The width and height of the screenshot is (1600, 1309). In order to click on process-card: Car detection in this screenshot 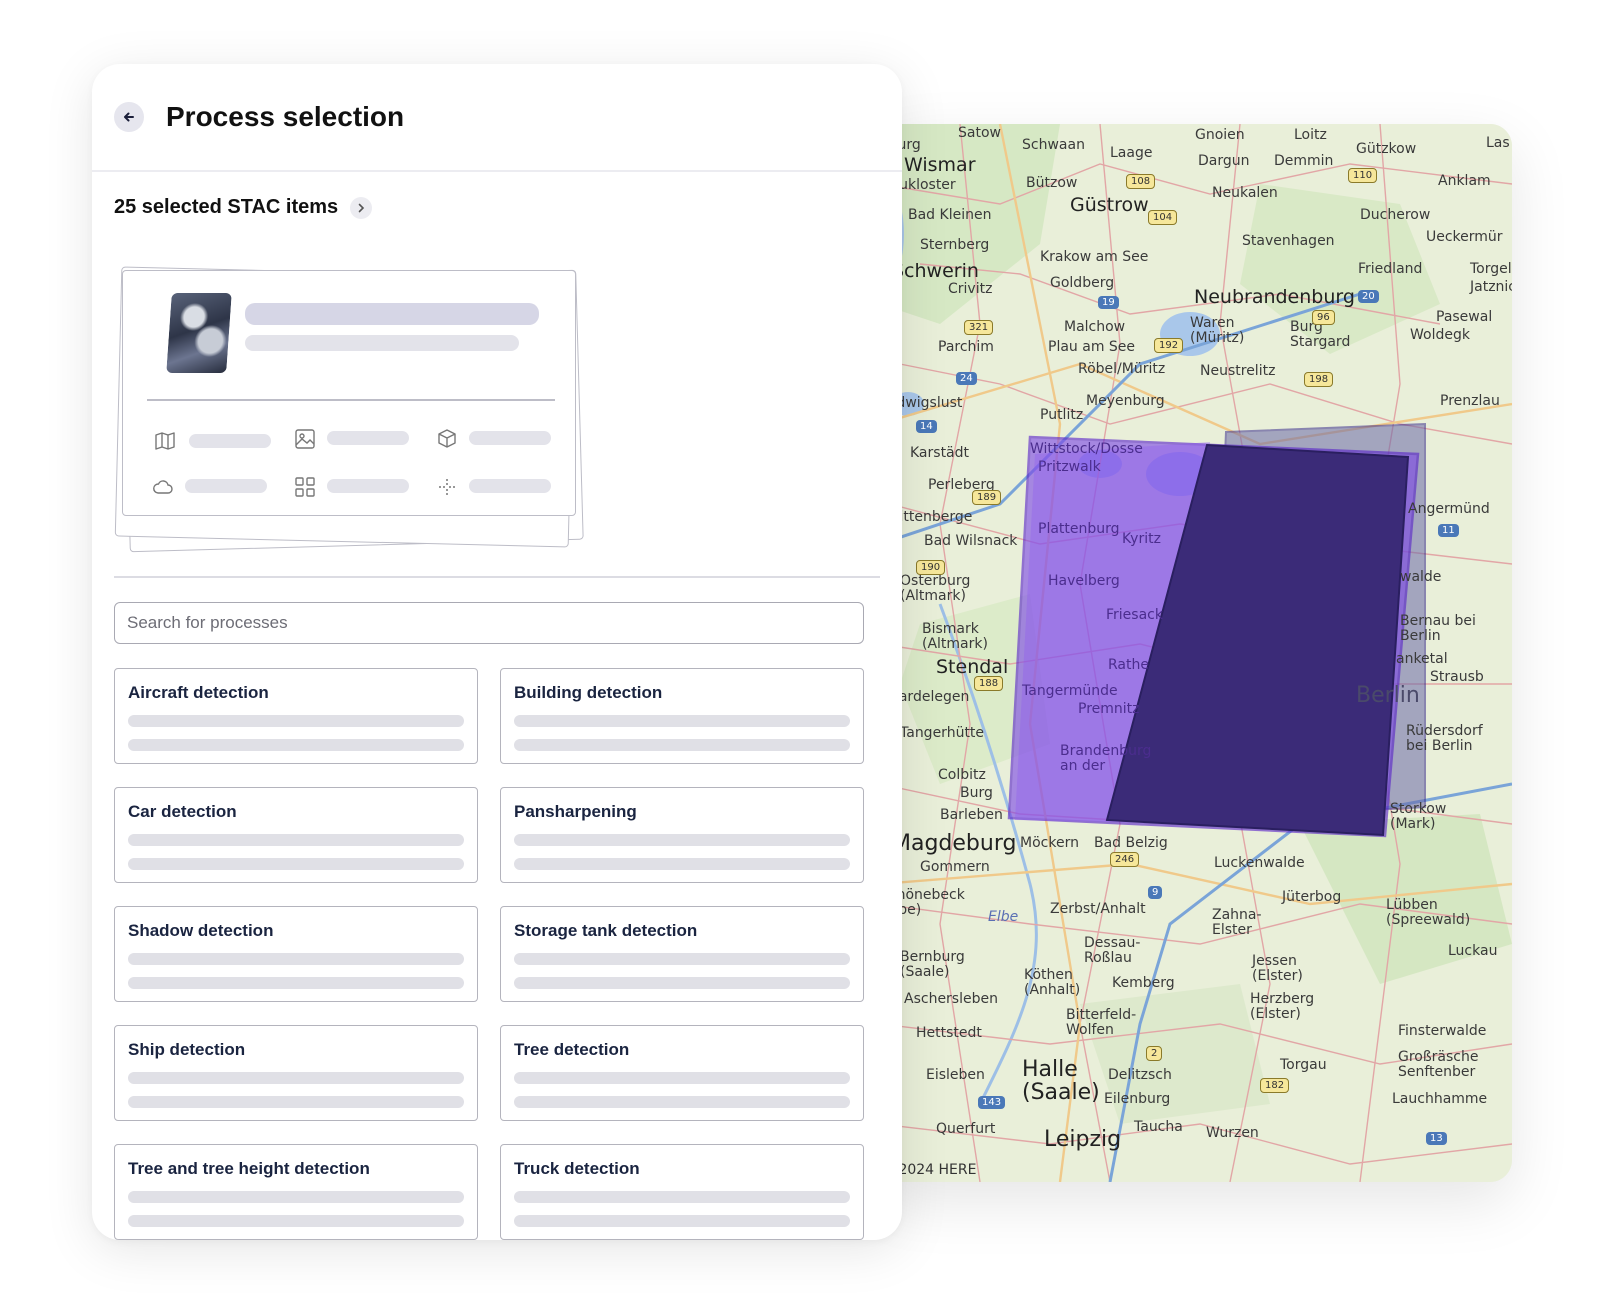, I will do `click(296, 835)`.